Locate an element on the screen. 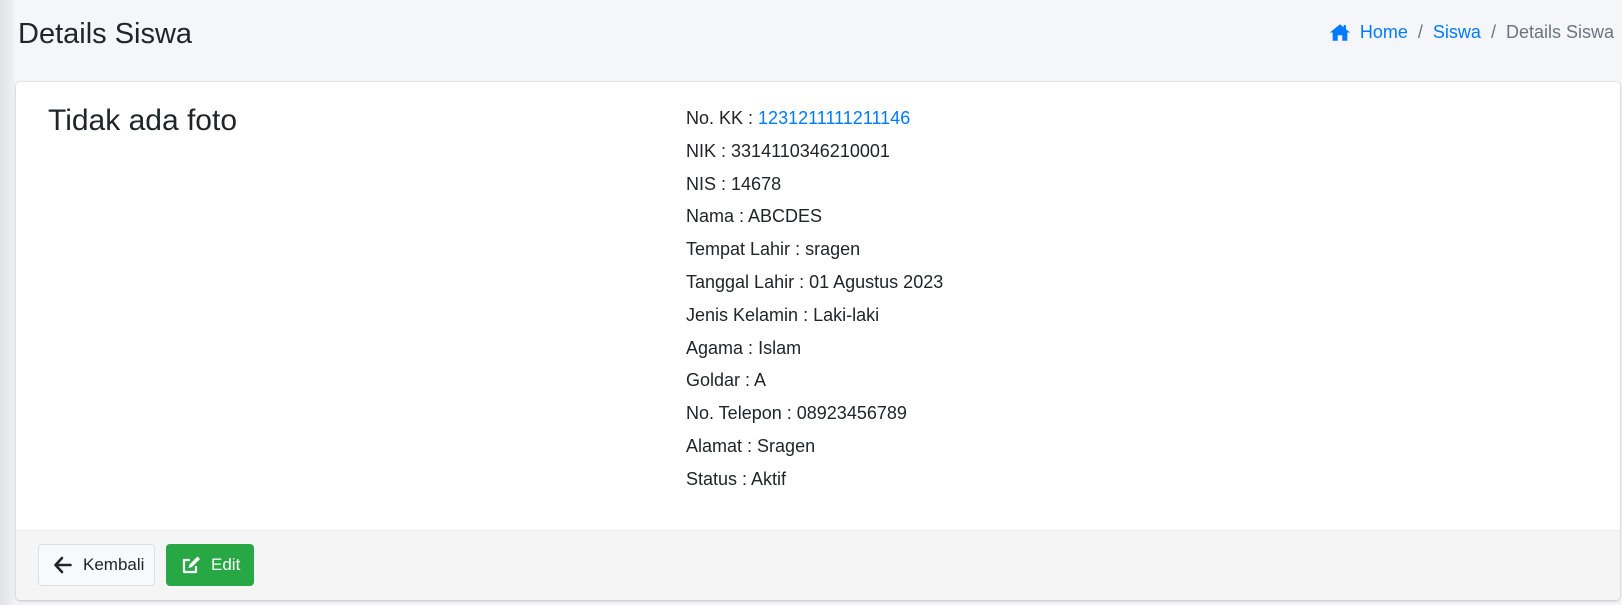 The height and width of the screenshot is (605, 1622). detail-status: Status : Aktif is located at coordinates (736, 478).